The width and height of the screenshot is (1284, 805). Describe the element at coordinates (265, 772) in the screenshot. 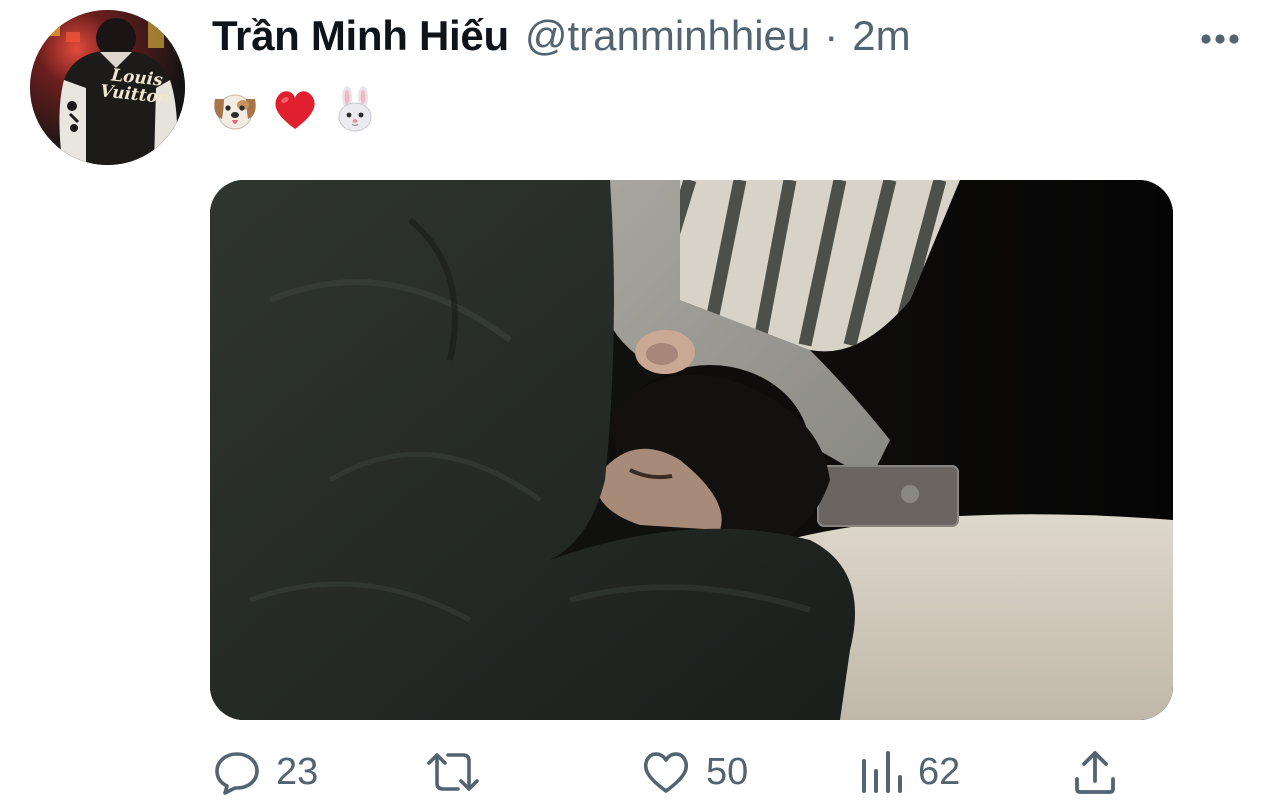

I see `reply-button: 23` at that location.